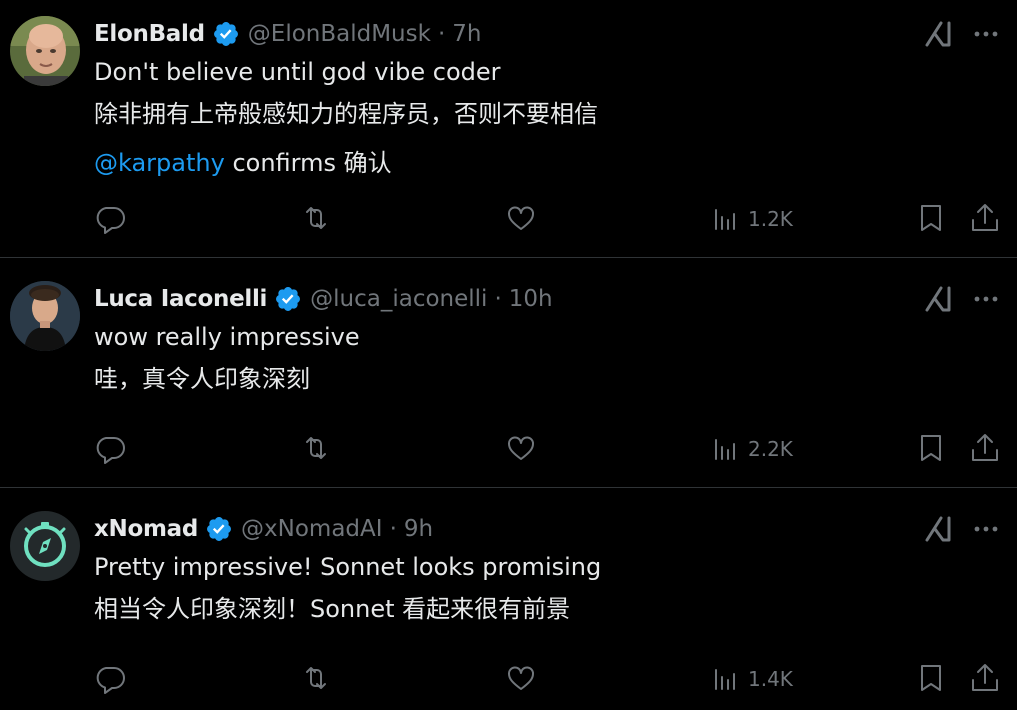  I want to click on views-stat: 1.4K, so click(752, 679).